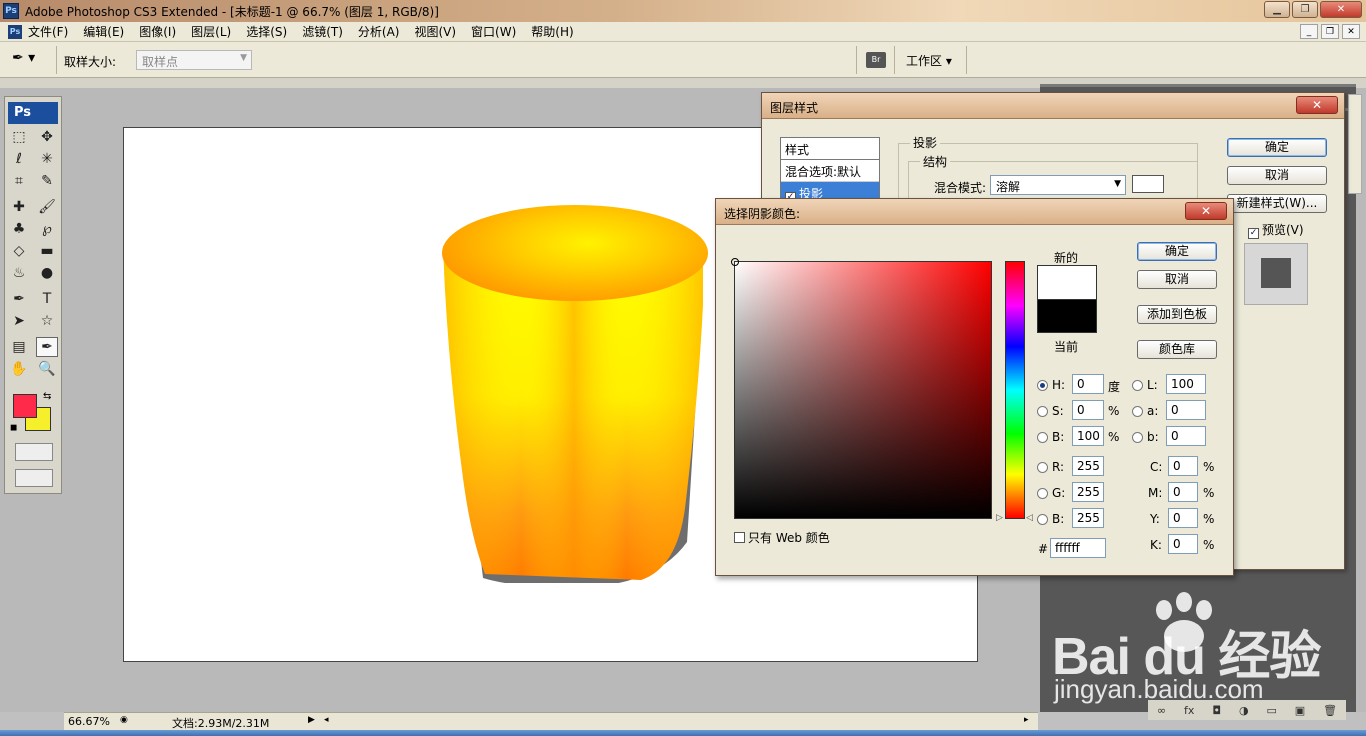  I want to click on slice-tool-icon: ✎, so click(47, 181).